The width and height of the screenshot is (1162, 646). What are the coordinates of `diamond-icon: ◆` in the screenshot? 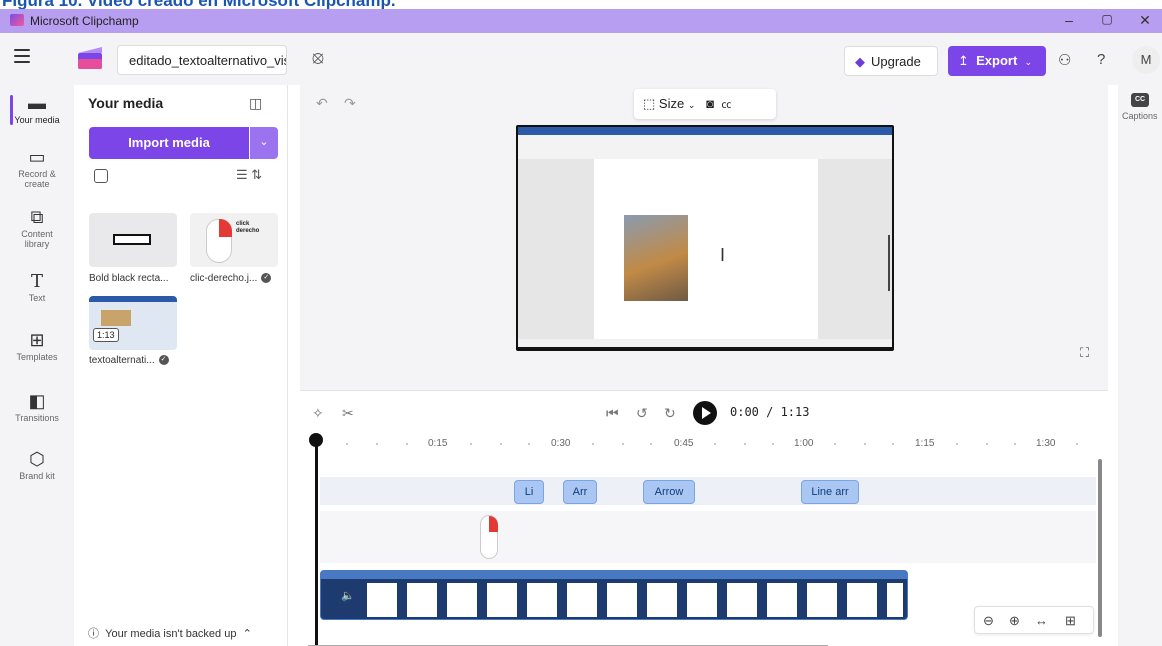 It's located at (860, 61).